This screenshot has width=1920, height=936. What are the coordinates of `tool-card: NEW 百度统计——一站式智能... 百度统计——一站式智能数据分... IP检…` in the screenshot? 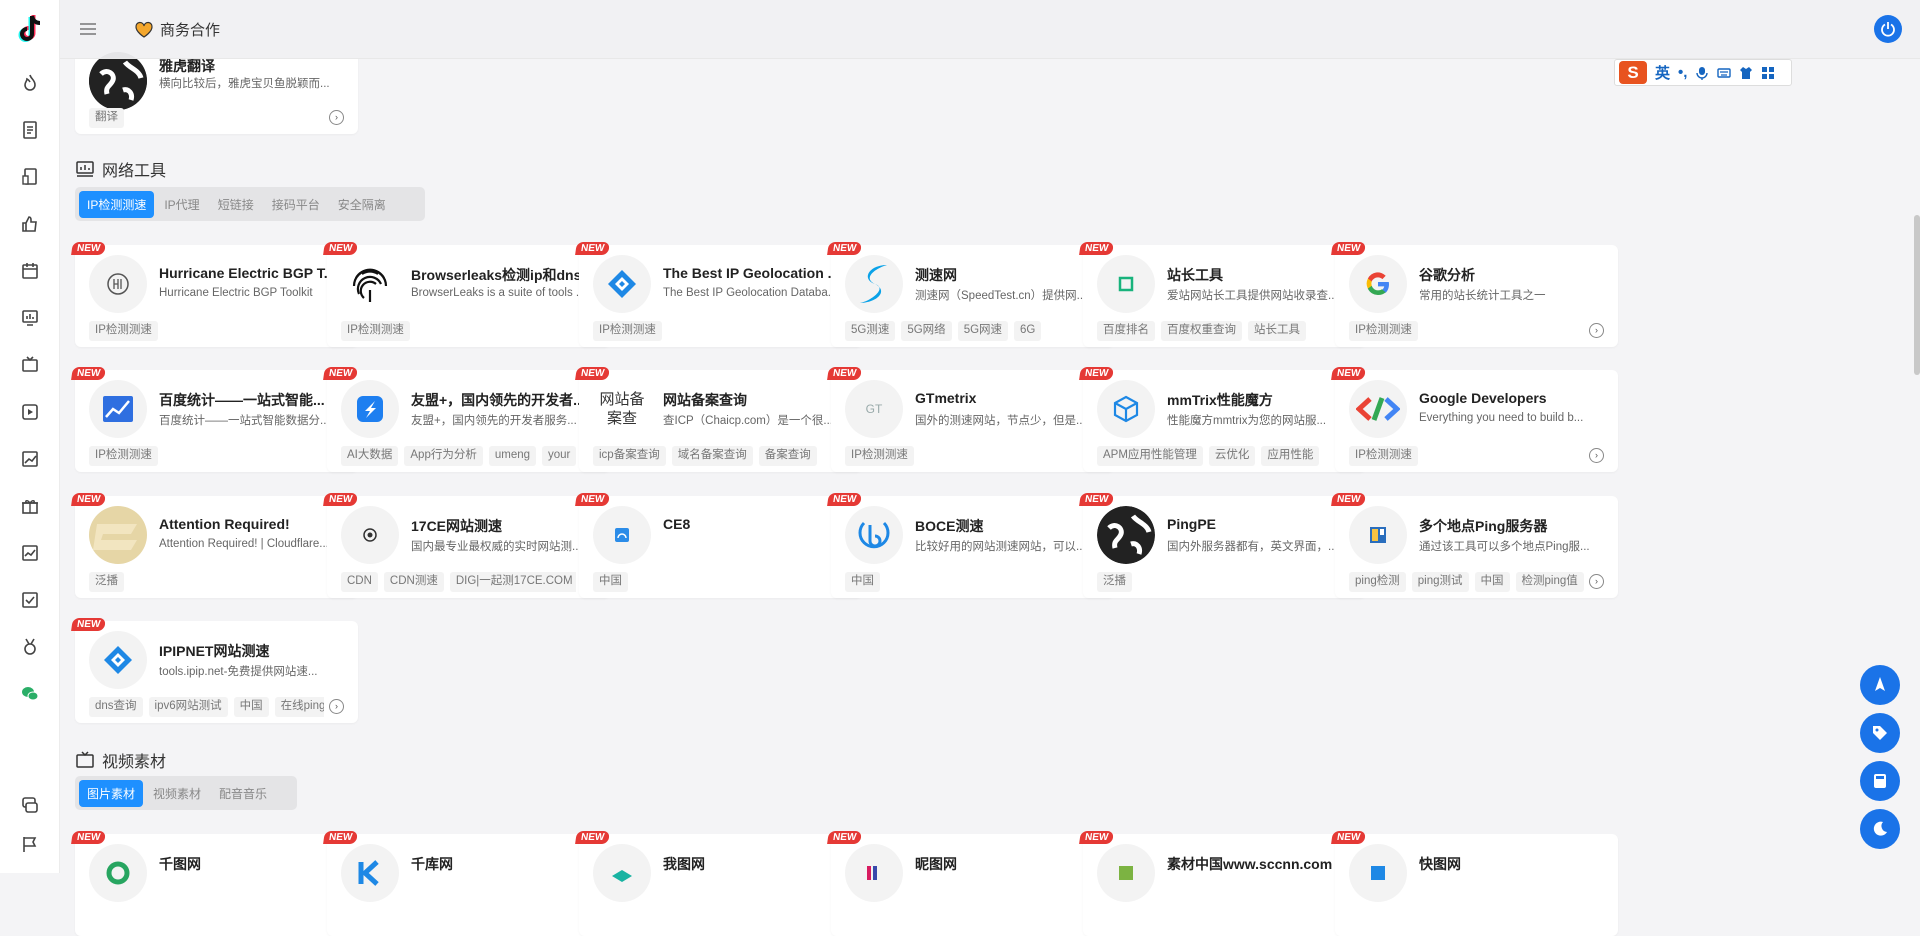 It's located at (214, 419).